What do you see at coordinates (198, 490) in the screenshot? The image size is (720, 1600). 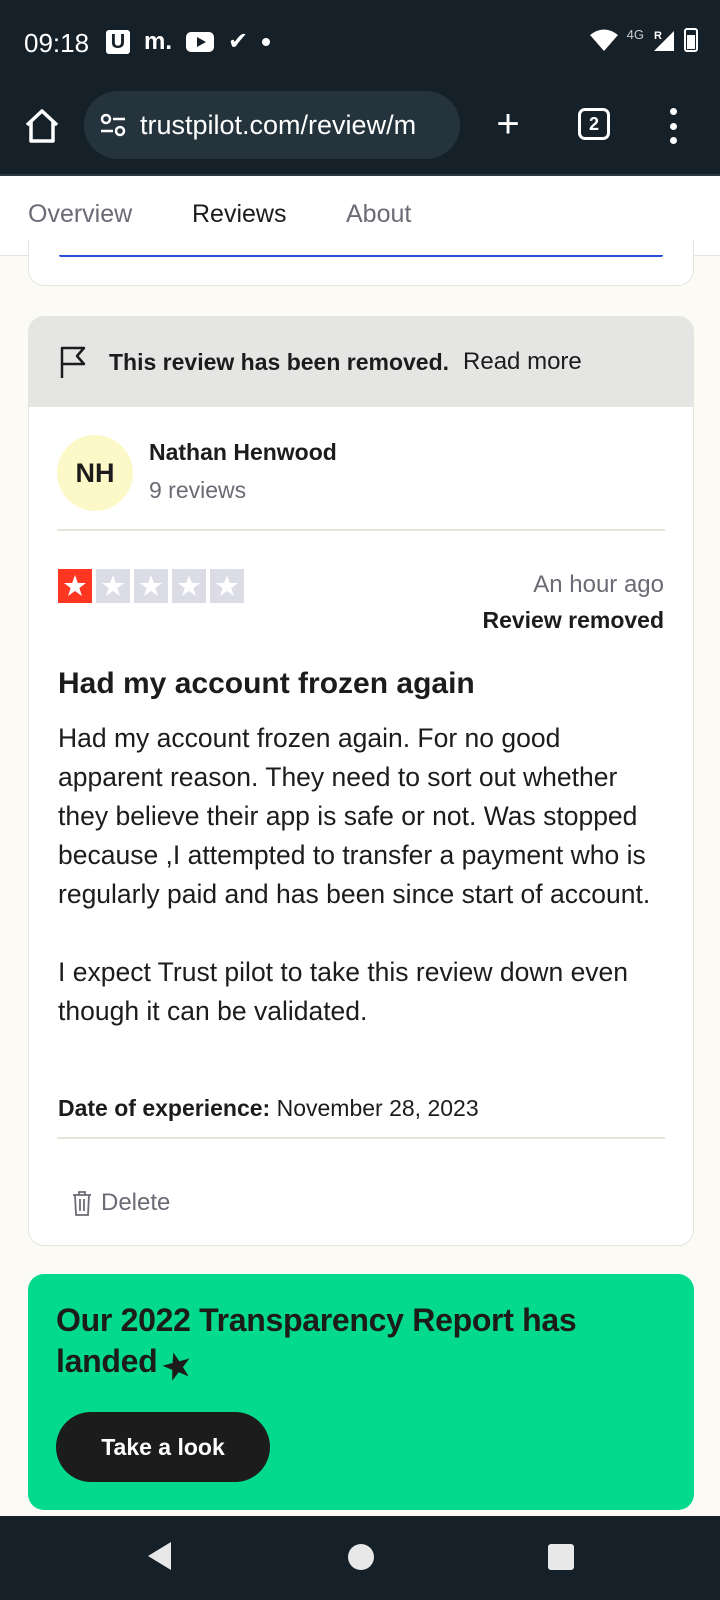 I see `author-review-count: 9 reviews` at bounding box center [198, 490].